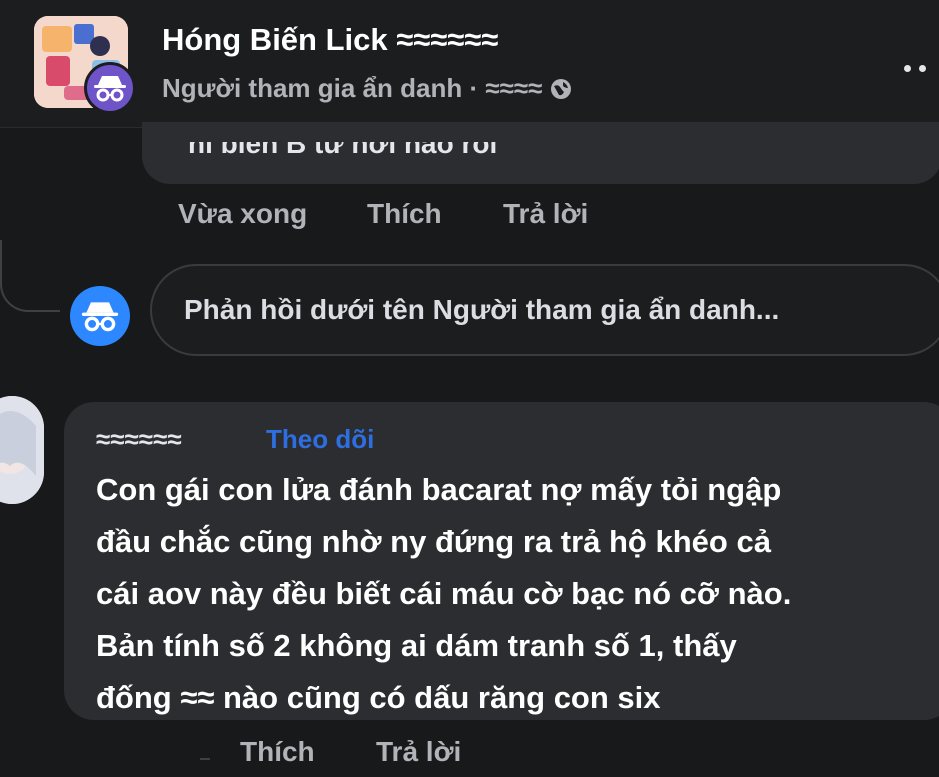 This screenshot has width=939, height=777. Describe the element at coordinates (404, 214) in the screenshot. I see `previous-comment-like-button: Thích` at that location.